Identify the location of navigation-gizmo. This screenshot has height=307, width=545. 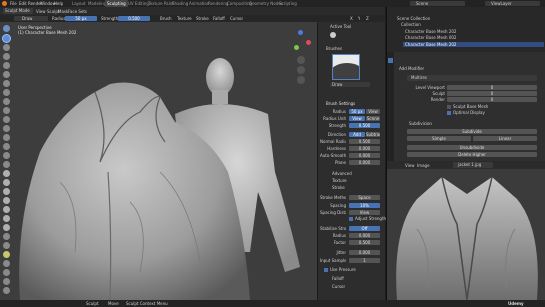
(301, 41).